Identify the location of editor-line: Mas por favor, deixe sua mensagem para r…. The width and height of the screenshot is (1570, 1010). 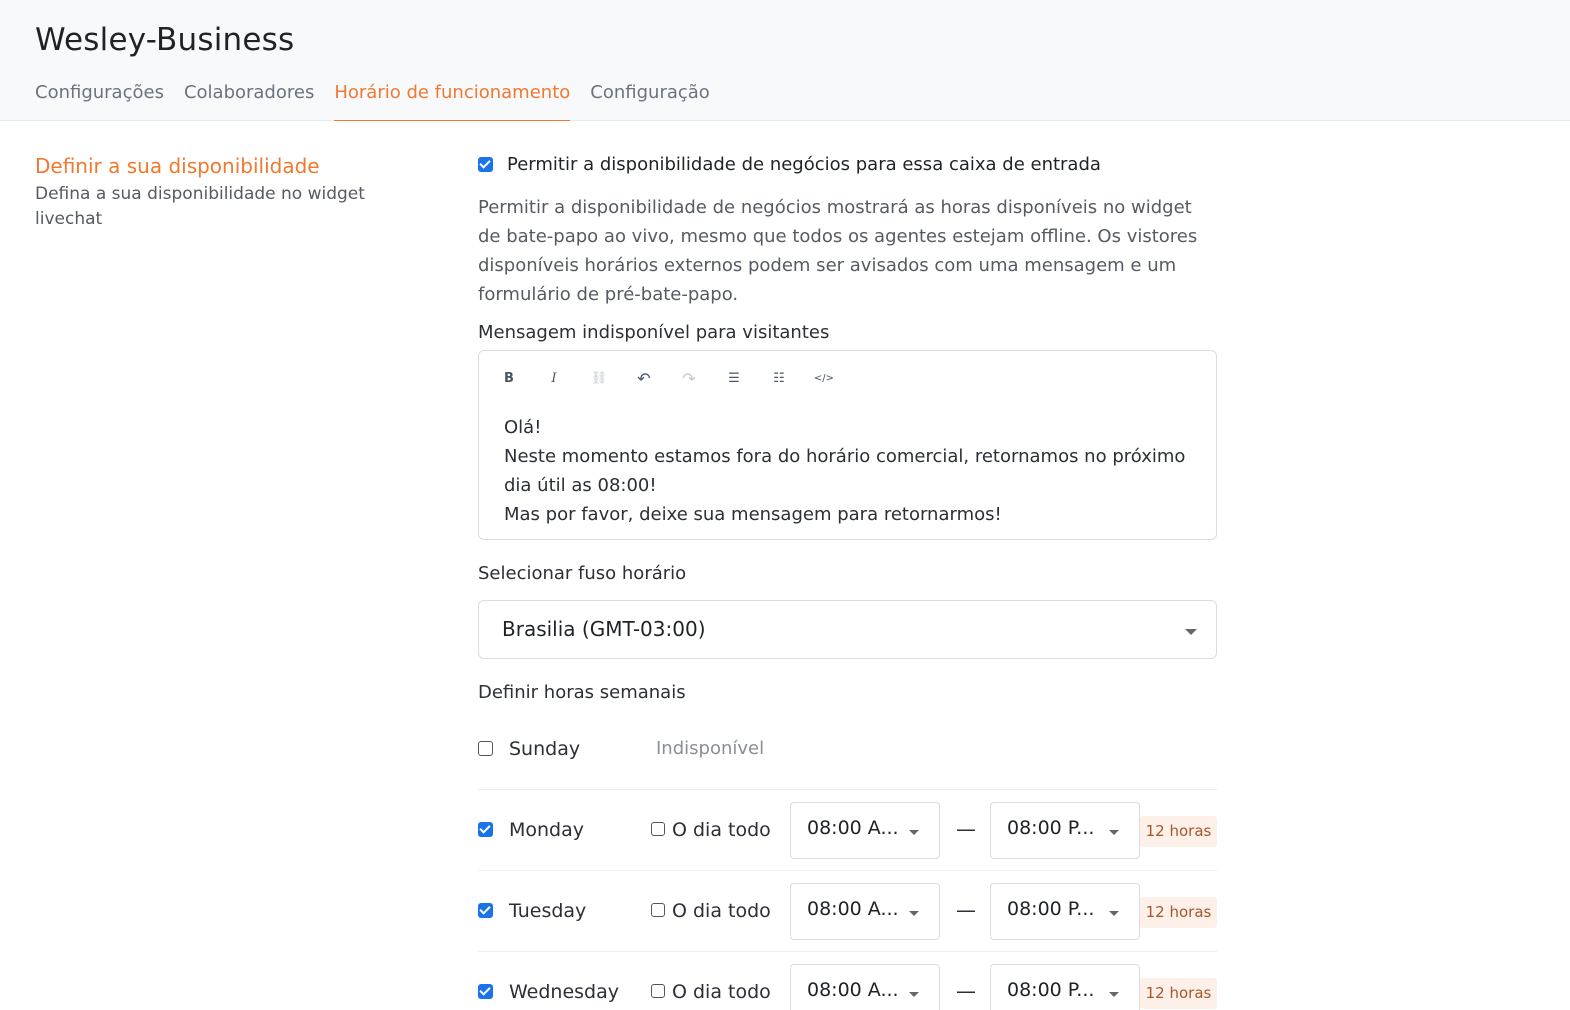
(753, 514).